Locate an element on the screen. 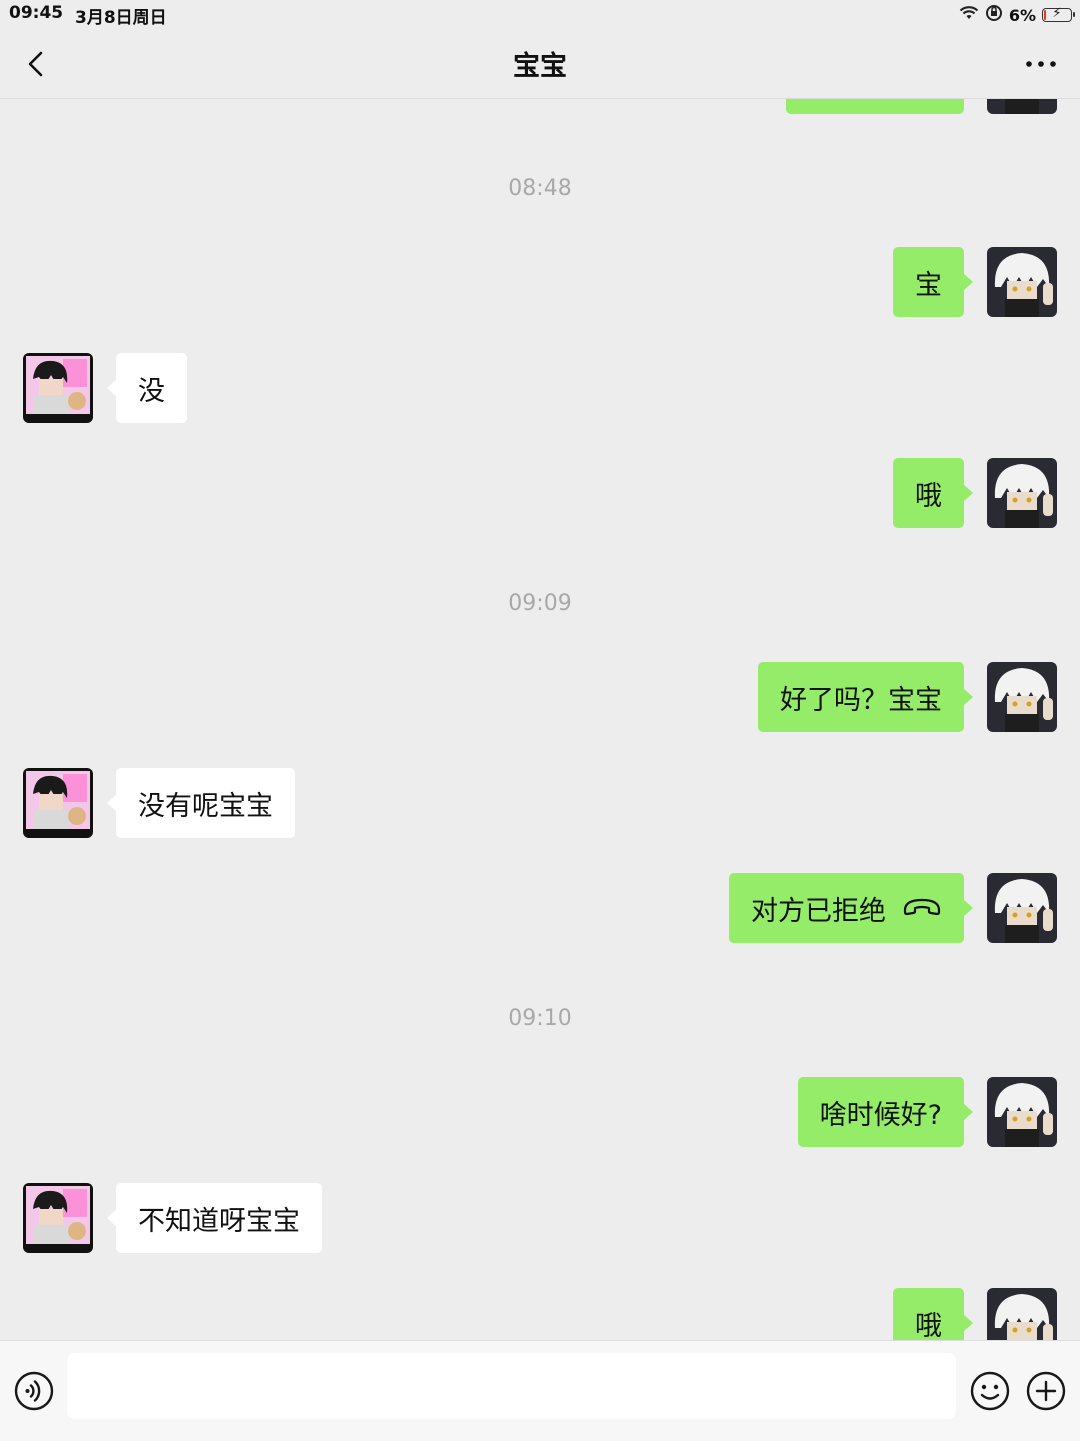 This screenshot has height=1441, width=1080. sent-message-bubble: 宝 is located at coordinates (933, 282).